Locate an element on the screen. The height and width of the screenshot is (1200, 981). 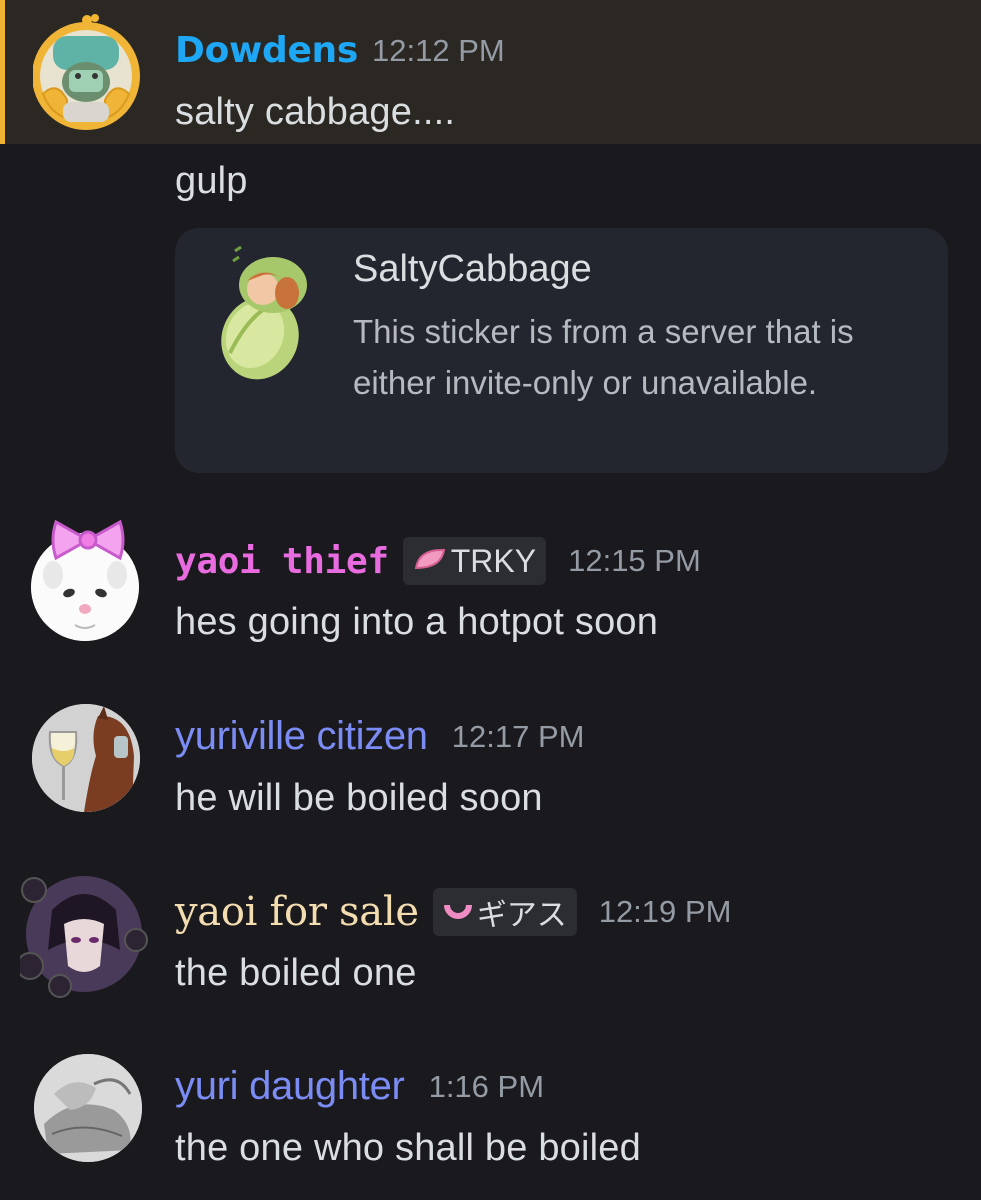
sticker-name: SaltyCabbage is located at coordinates (472, 269).